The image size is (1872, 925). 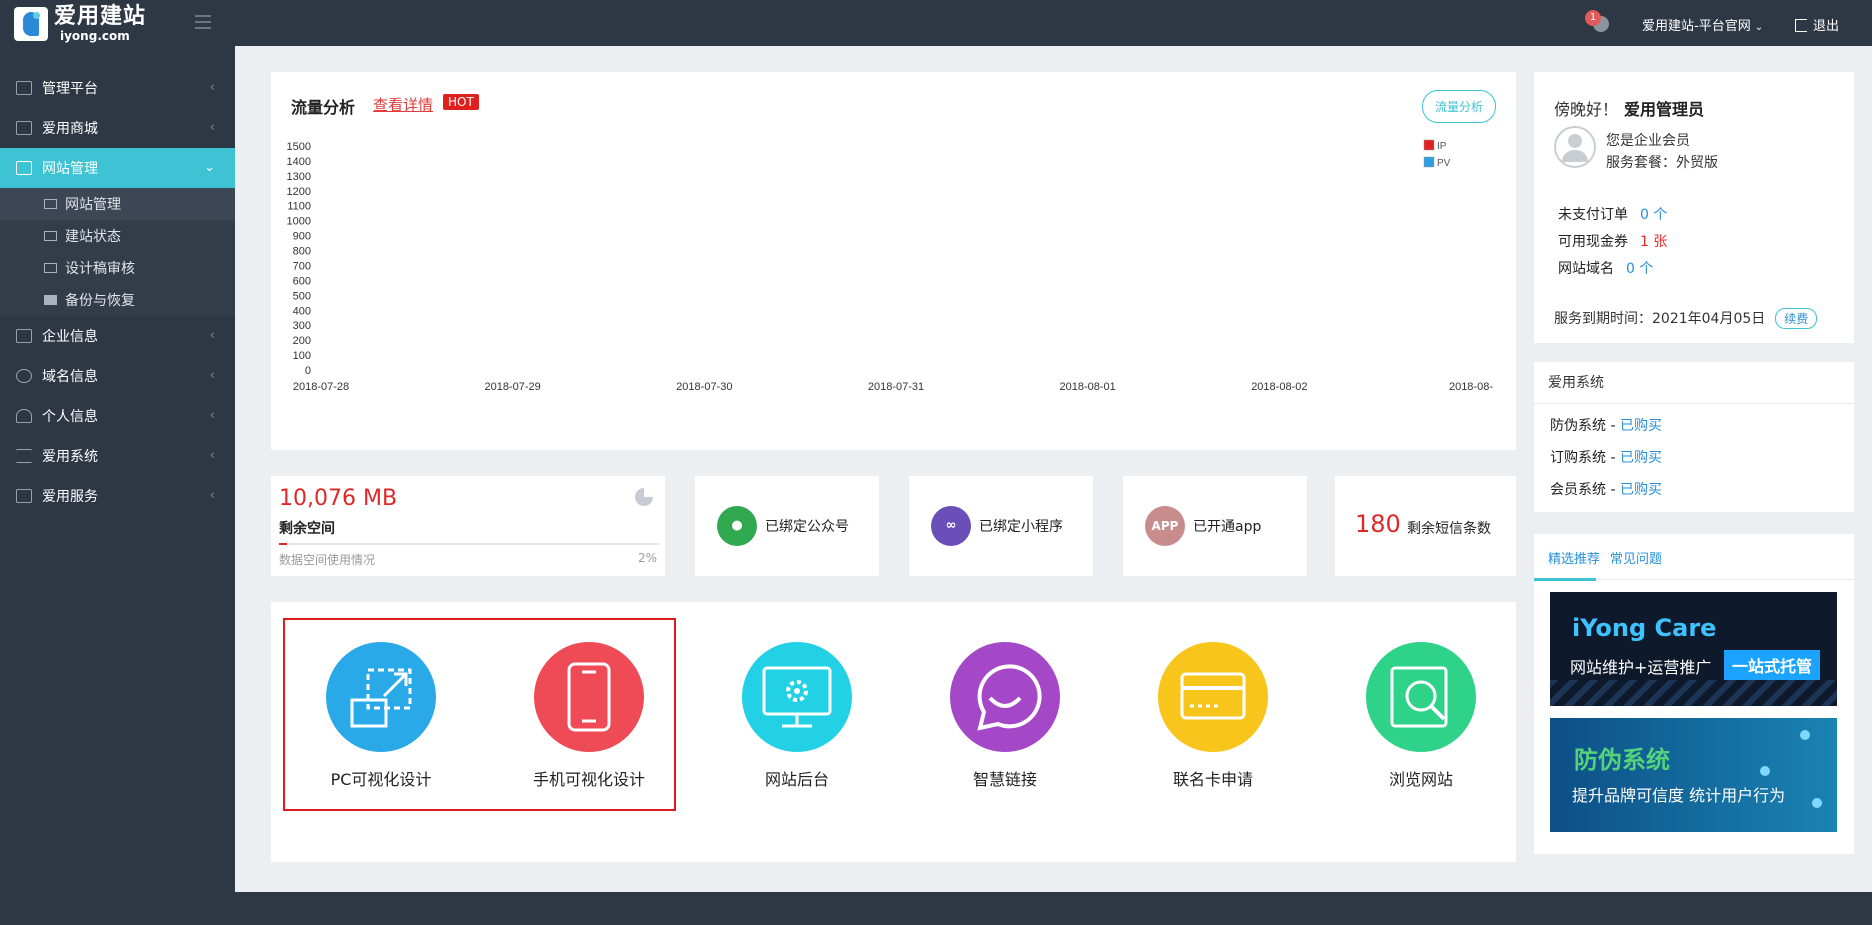 I want to click on legend-label-pv: PV, so click(x=1444, y=163).